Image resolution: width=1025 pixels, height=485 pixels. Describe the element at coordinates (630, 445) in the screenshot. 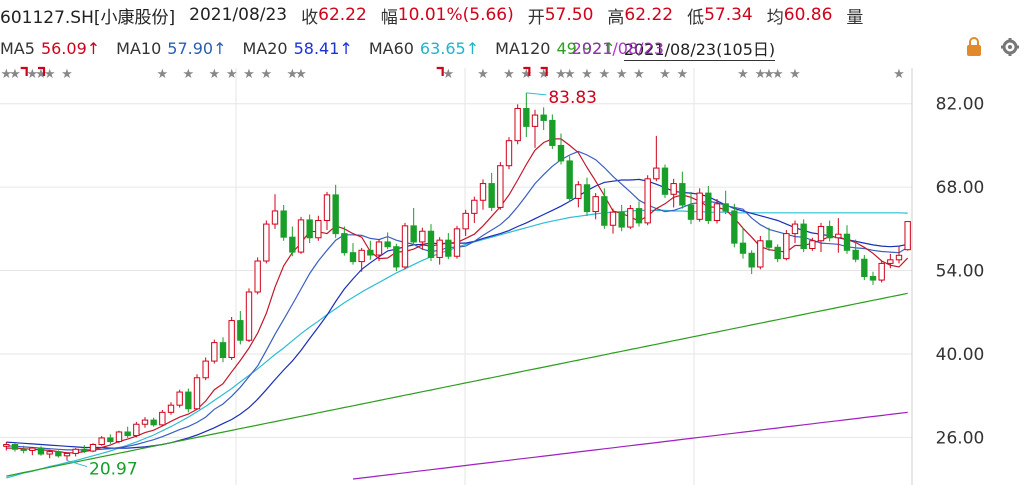

I see `ma250-line` at that location.